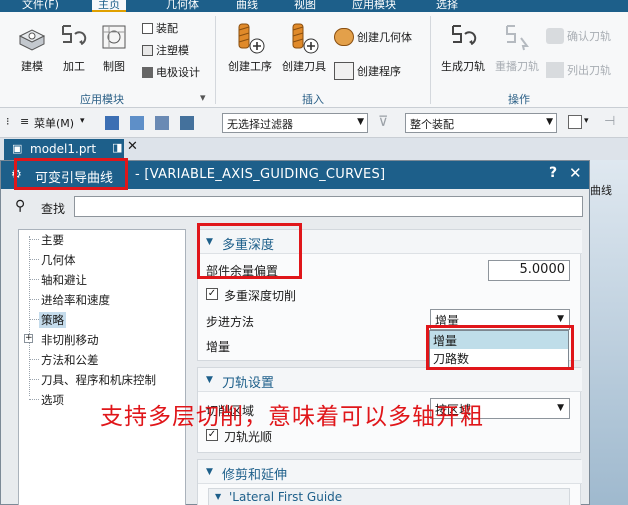 The height and width of the screenshot is (505, 628). I want to click on drafting-button: 制图, so click(114, 47).